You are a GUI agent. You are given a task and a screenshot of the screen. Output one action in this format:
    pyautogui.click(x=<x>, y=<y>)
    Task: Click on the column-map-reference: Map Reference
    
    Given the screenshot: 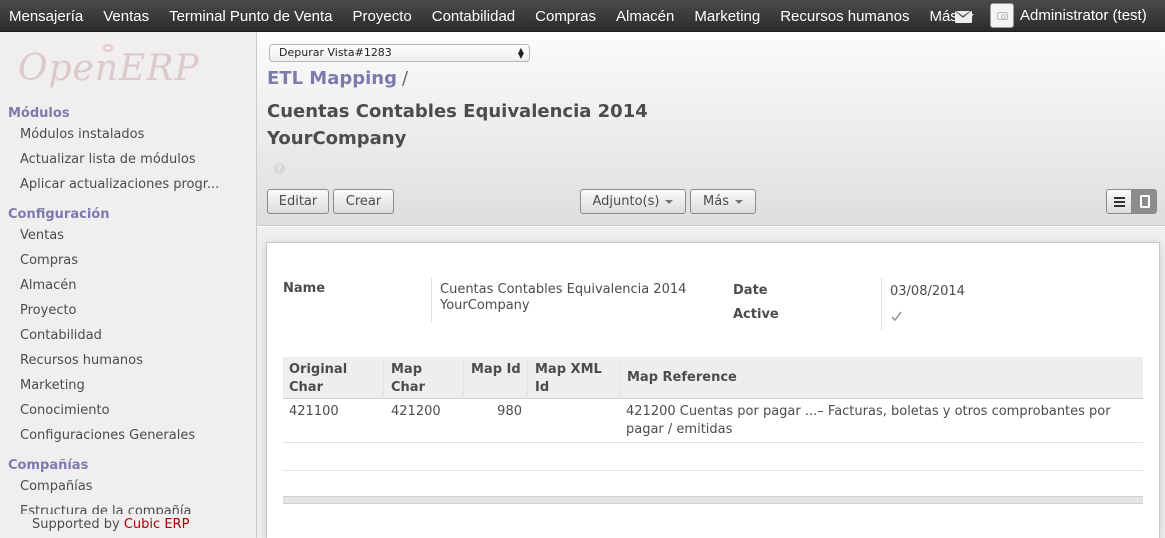 What is the action you would take?
    pyautogui.click(x=882, y=378)
    